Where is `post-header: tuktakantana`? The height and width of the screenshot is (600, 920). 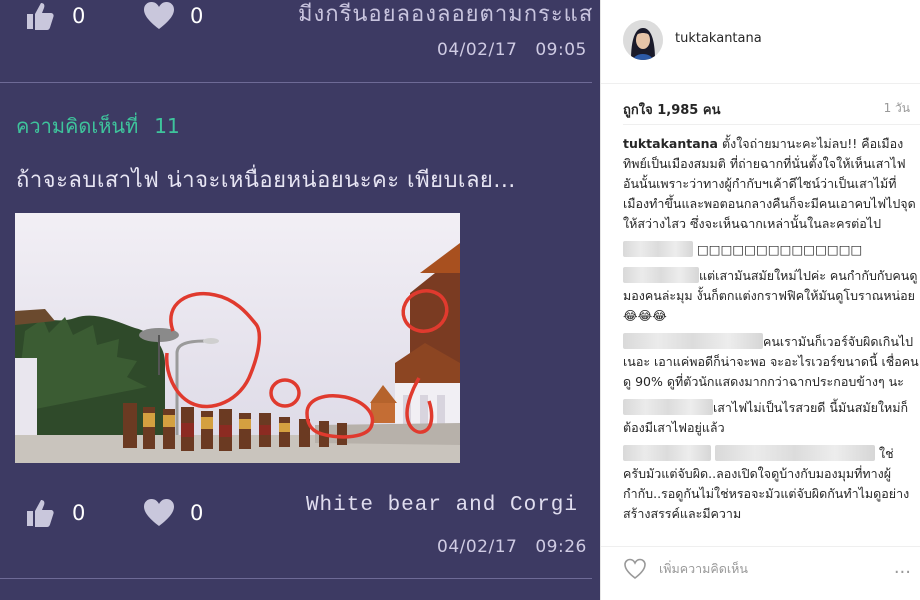 post-header: tuktakantana is located at coordinates (760, 42).